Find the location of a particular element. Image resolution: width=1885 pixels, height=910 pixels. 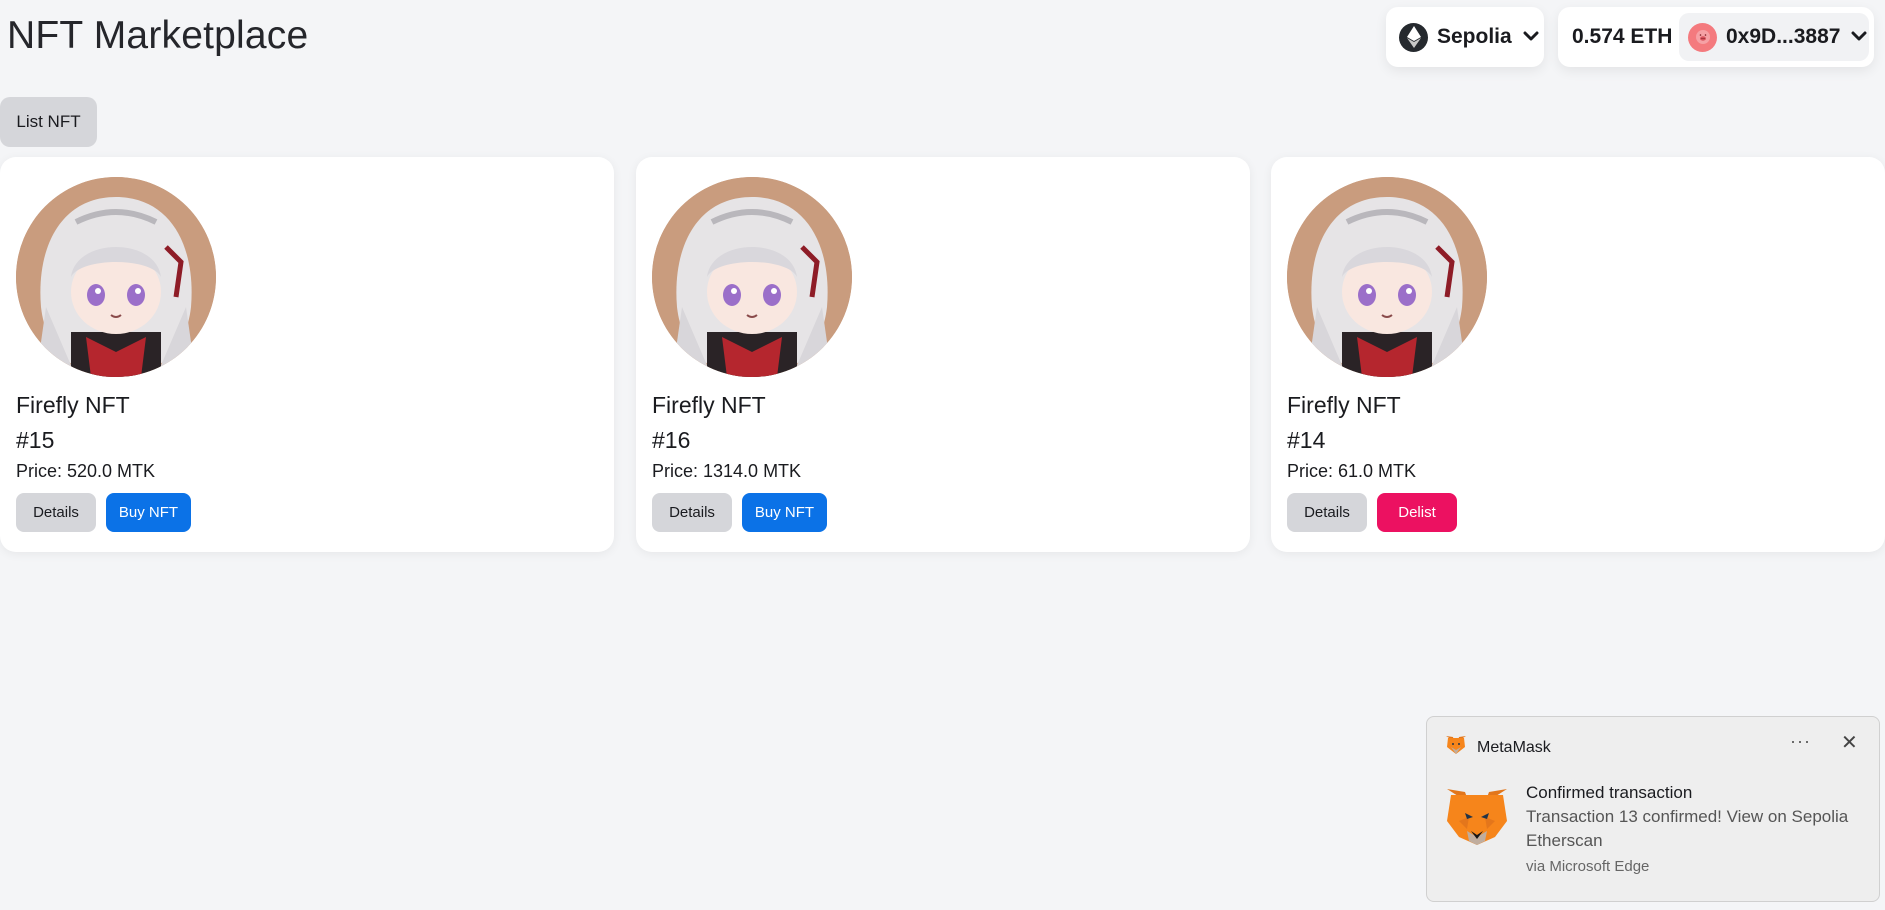

nft-token-id: #15 is located at coordinates (35, 440).